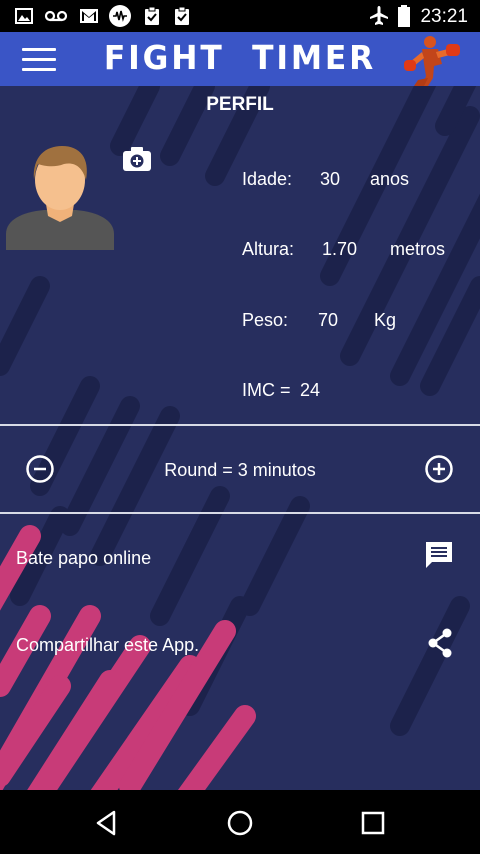  I want to click on height-label: Altura:, so click(268, 249).